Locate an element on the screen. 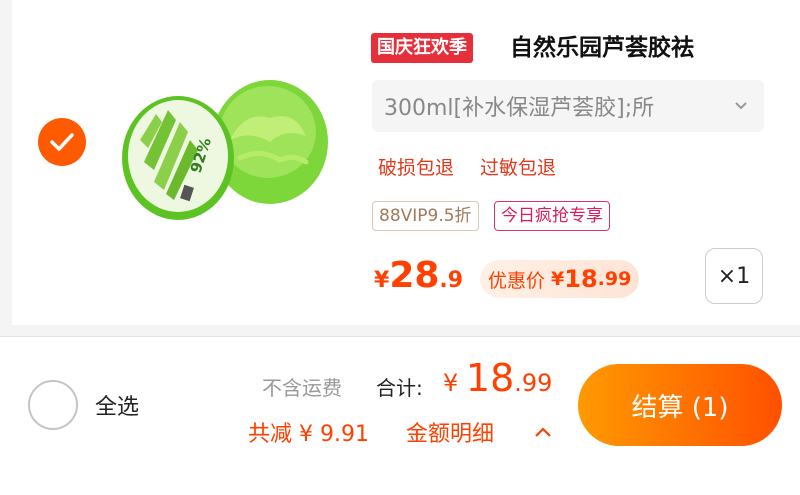 The height and width of the screenshot is (495, 800). total-amount: ¥ 18.99 is located at coordinates (497, 378).